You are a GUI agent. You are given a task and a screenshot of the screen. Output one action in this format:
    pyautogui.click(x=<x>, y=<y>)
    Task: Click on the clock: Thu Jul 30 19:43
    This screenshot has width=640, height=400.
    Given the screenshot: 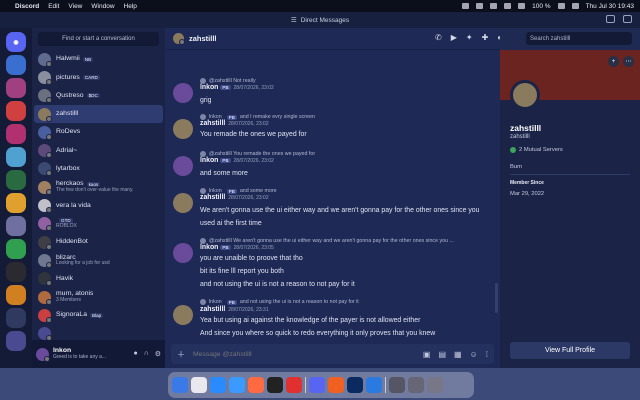 What is the action you would take?
    pyautogui.click(x=610, y=6)
    